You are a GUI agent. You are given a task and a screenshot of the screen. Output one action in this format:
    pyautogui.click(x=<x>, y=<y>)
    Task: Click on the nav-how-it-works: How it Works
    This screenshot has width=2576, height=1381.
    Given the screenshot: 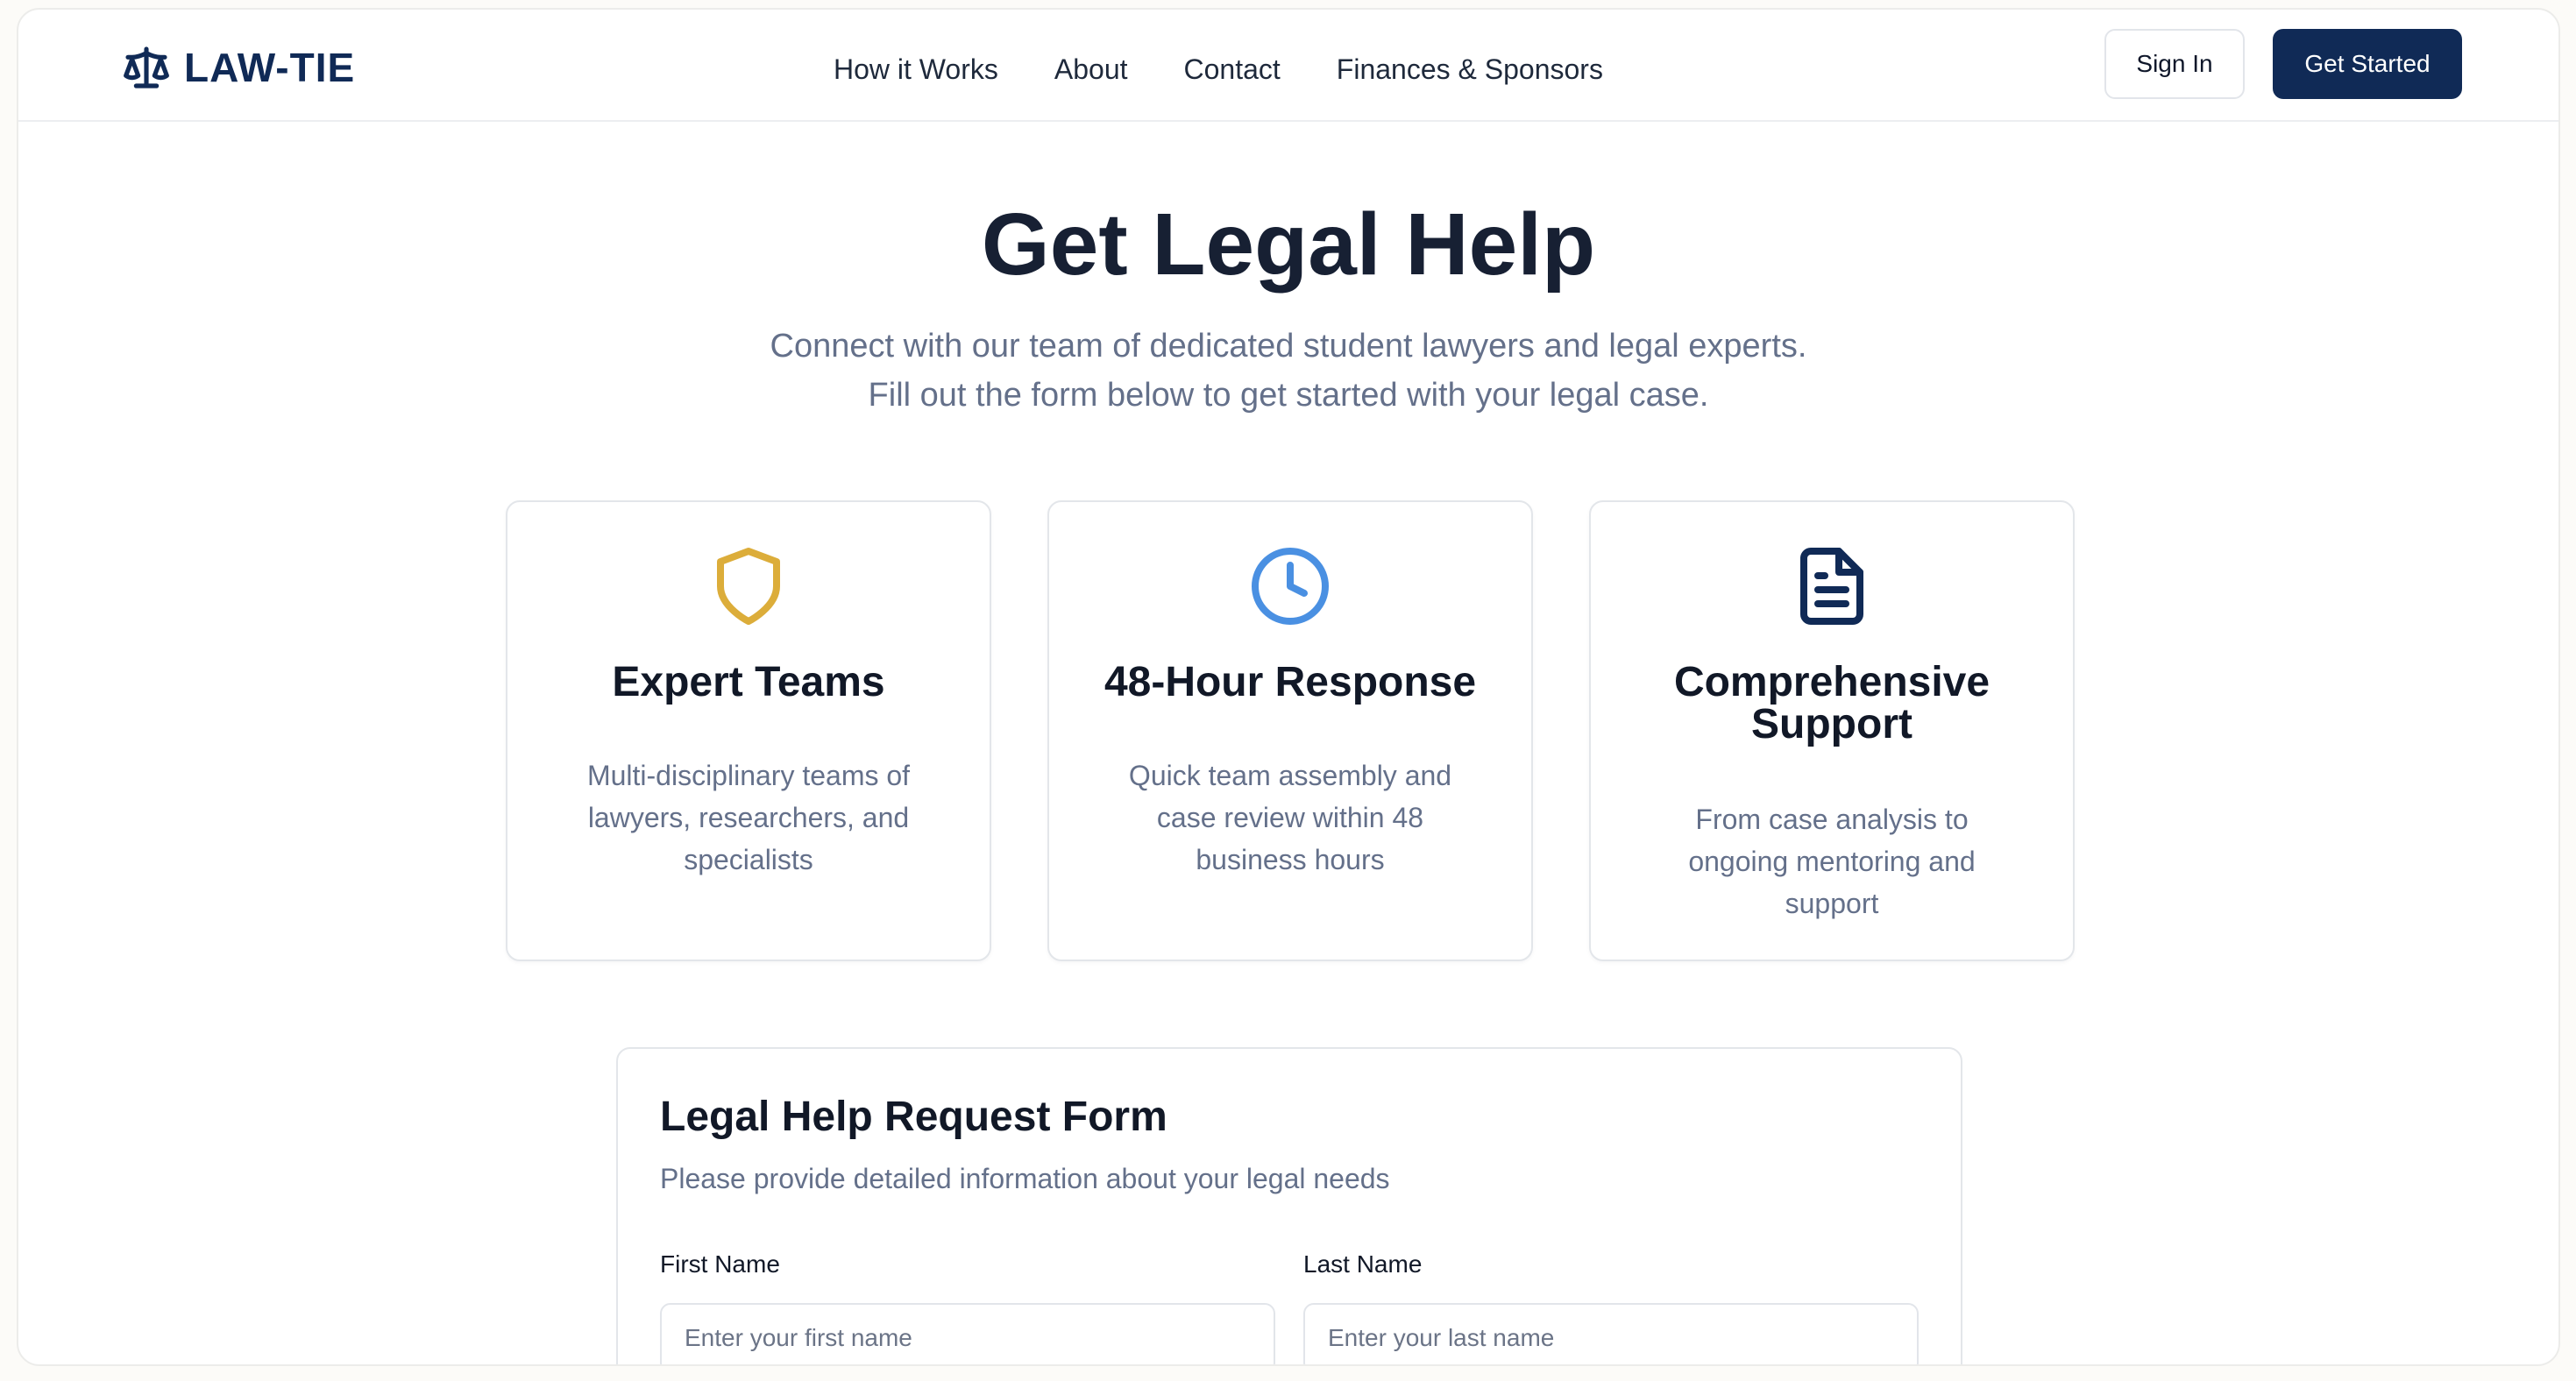 What is the action you would take?
    pyautogui.click(x=916, y=69)
    